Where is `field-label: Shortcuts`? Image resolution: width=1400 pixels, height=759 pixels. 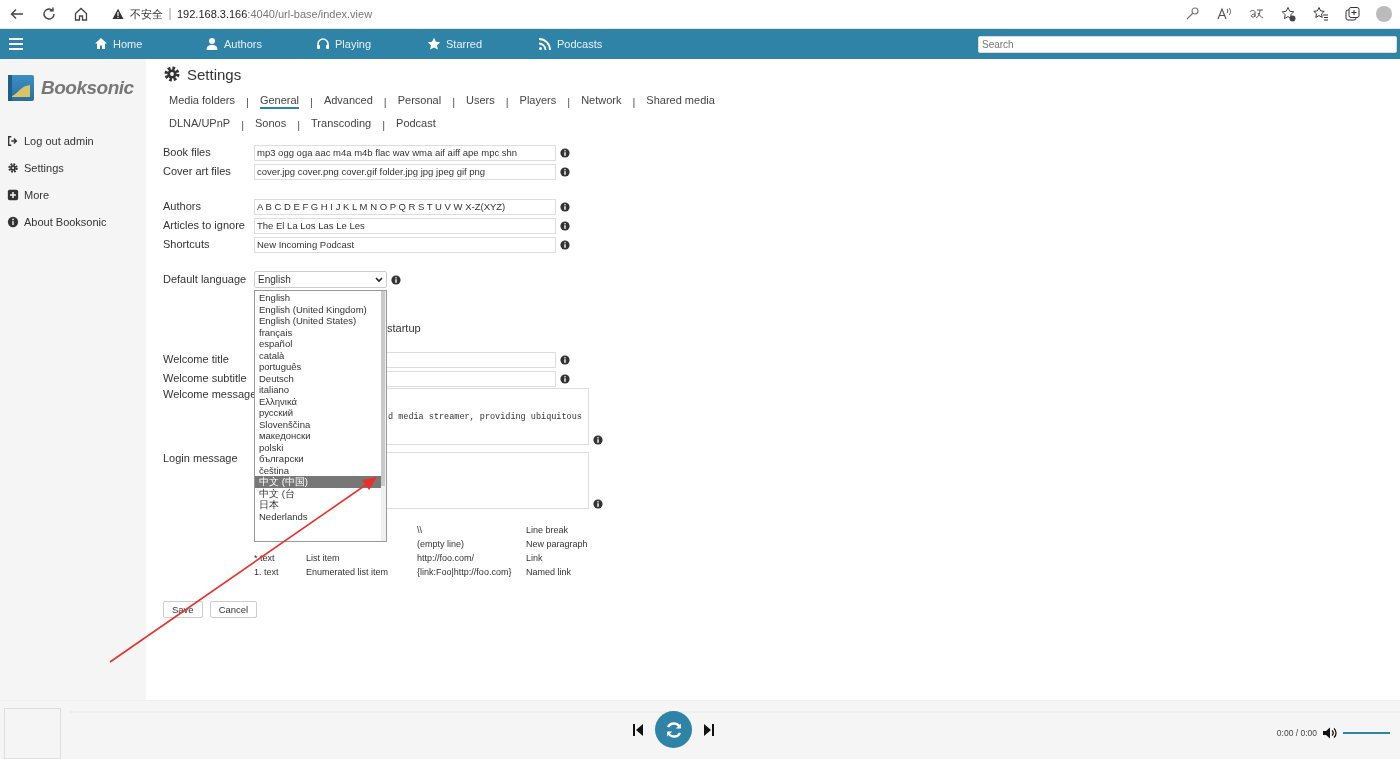 field-label: Shortcuts is located at coordinates (187, 243).